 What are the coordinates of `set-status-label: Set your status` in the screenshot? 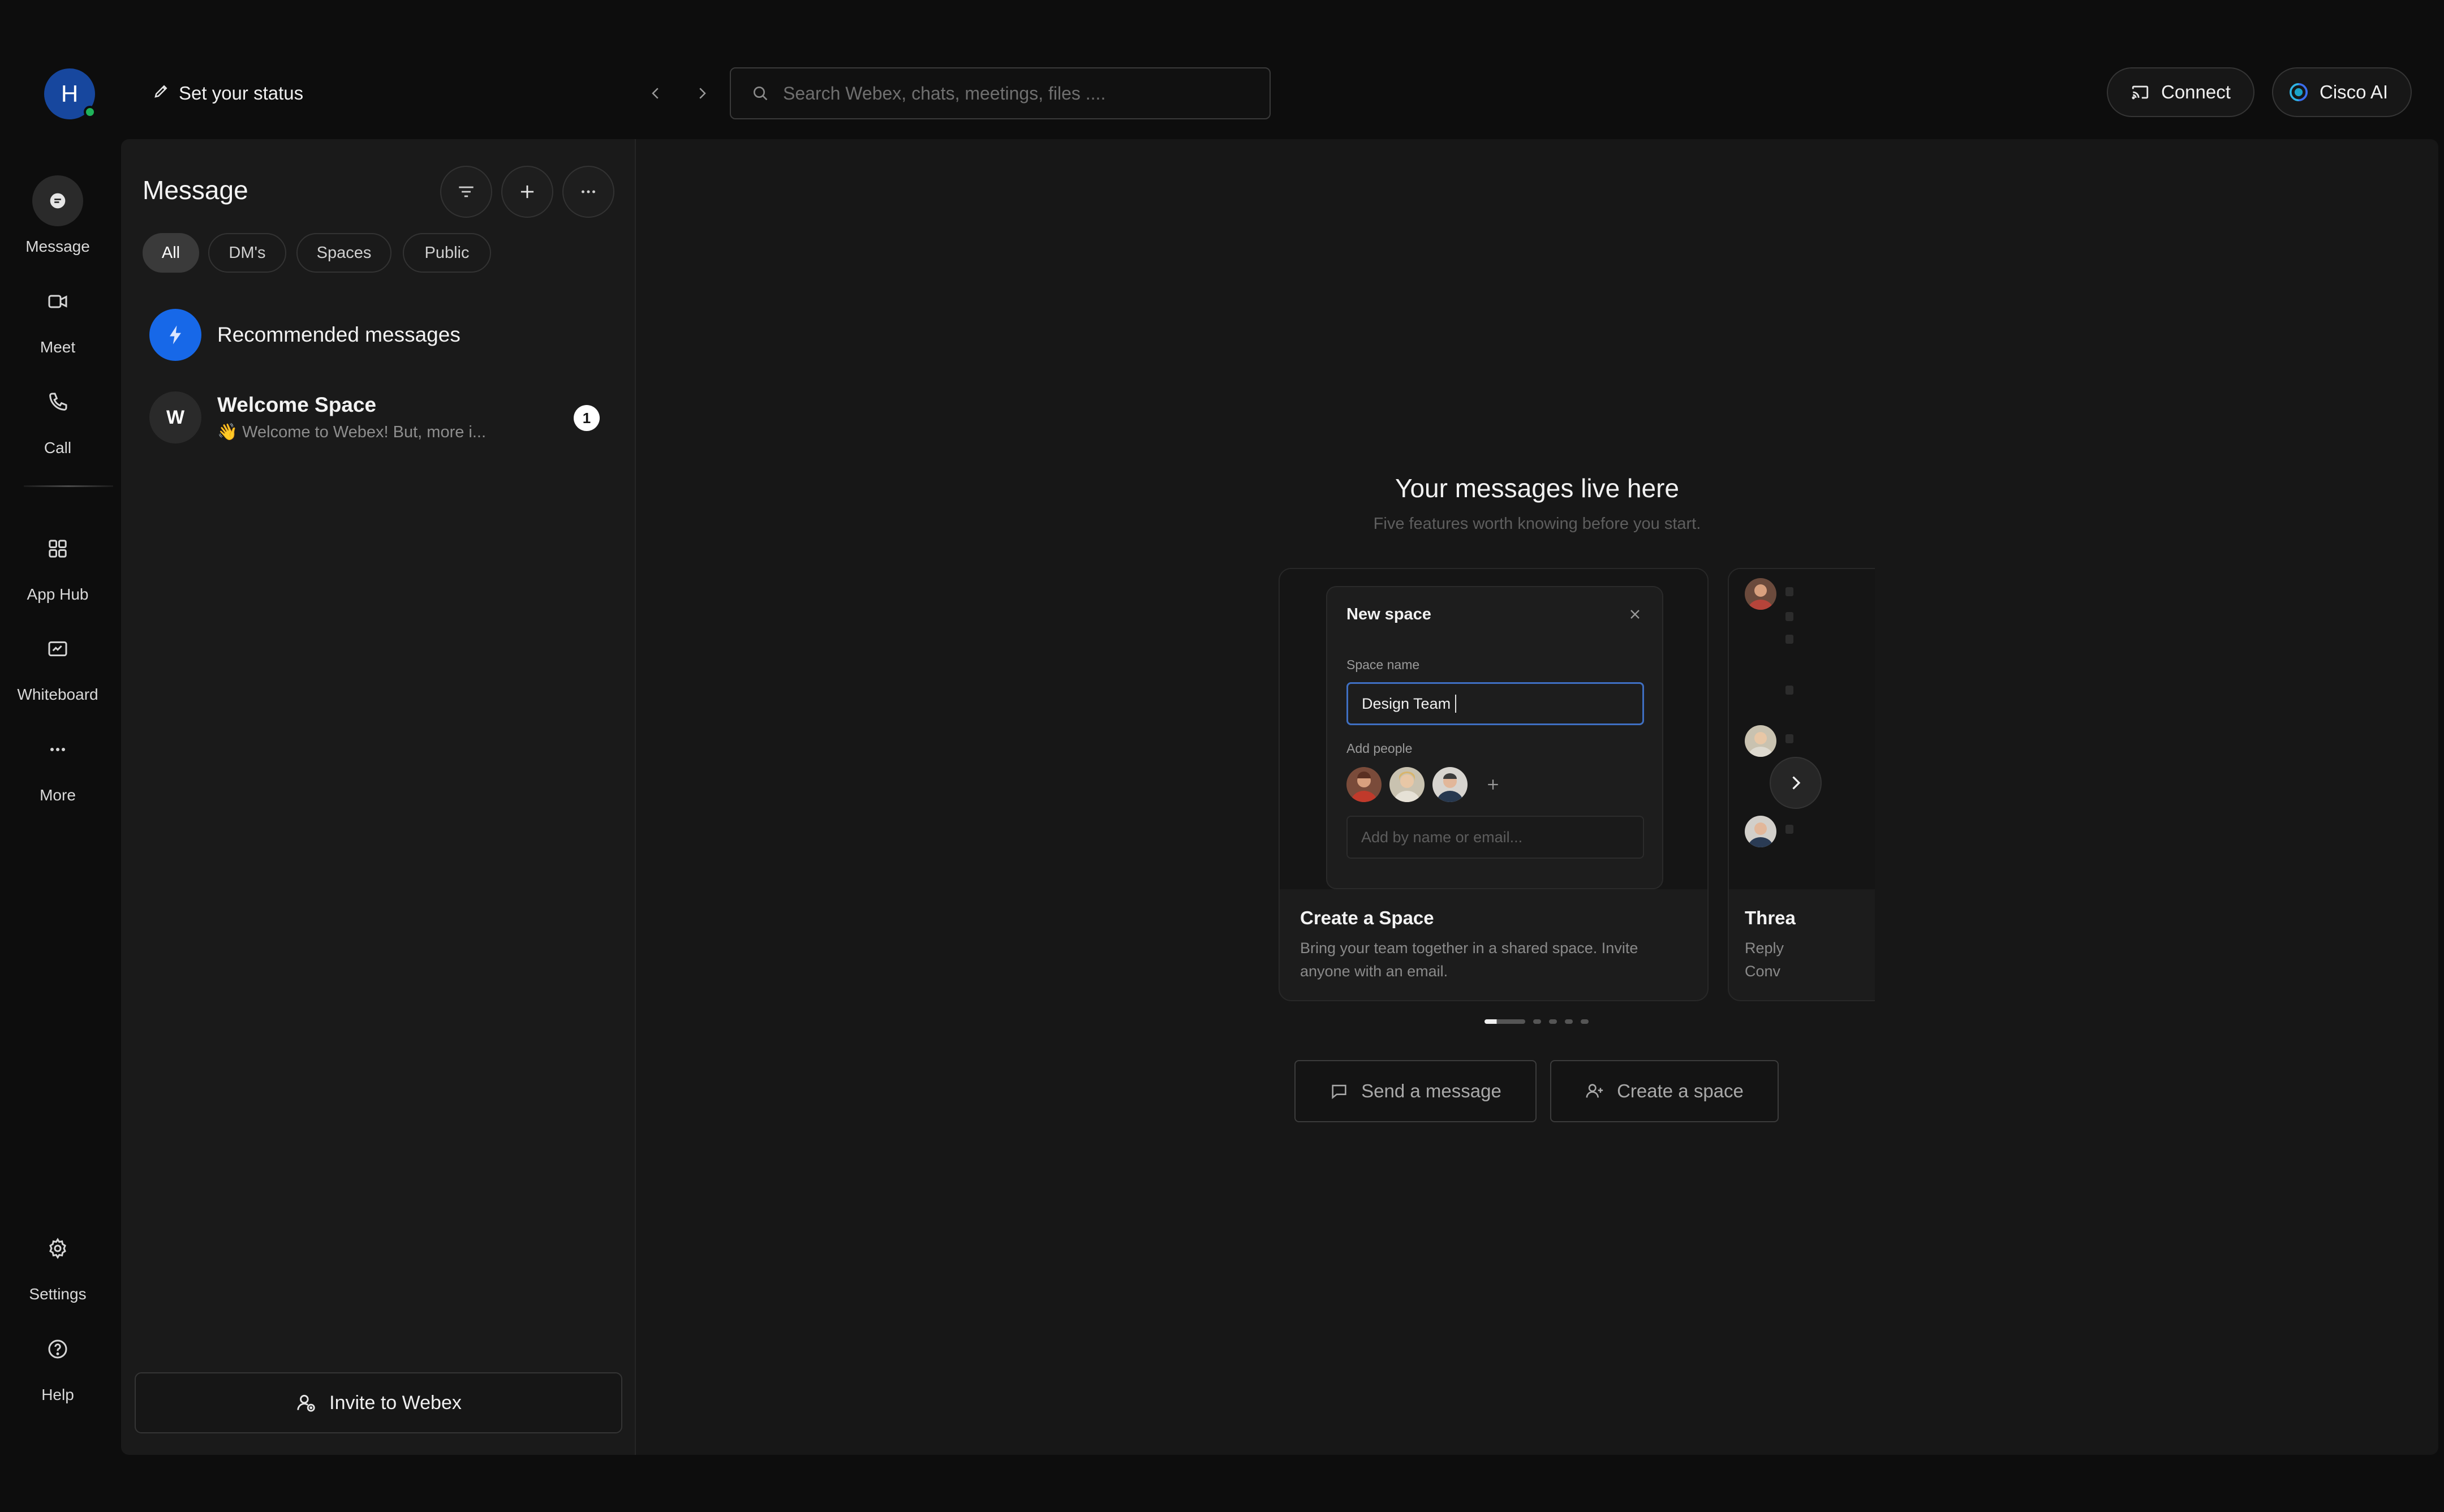 It's located at (242, 93).